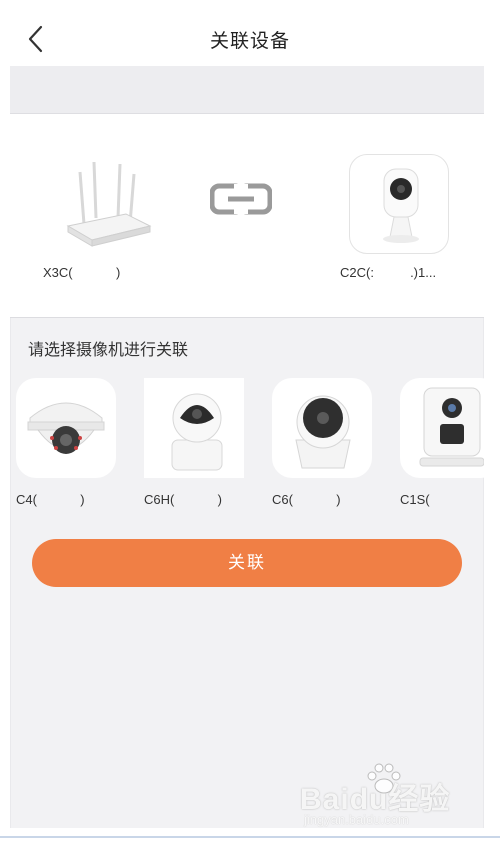 The image size is (500, 850). Describe the element at coordinates (247, 90) in the screenshot. I see `top-banner` at that location.